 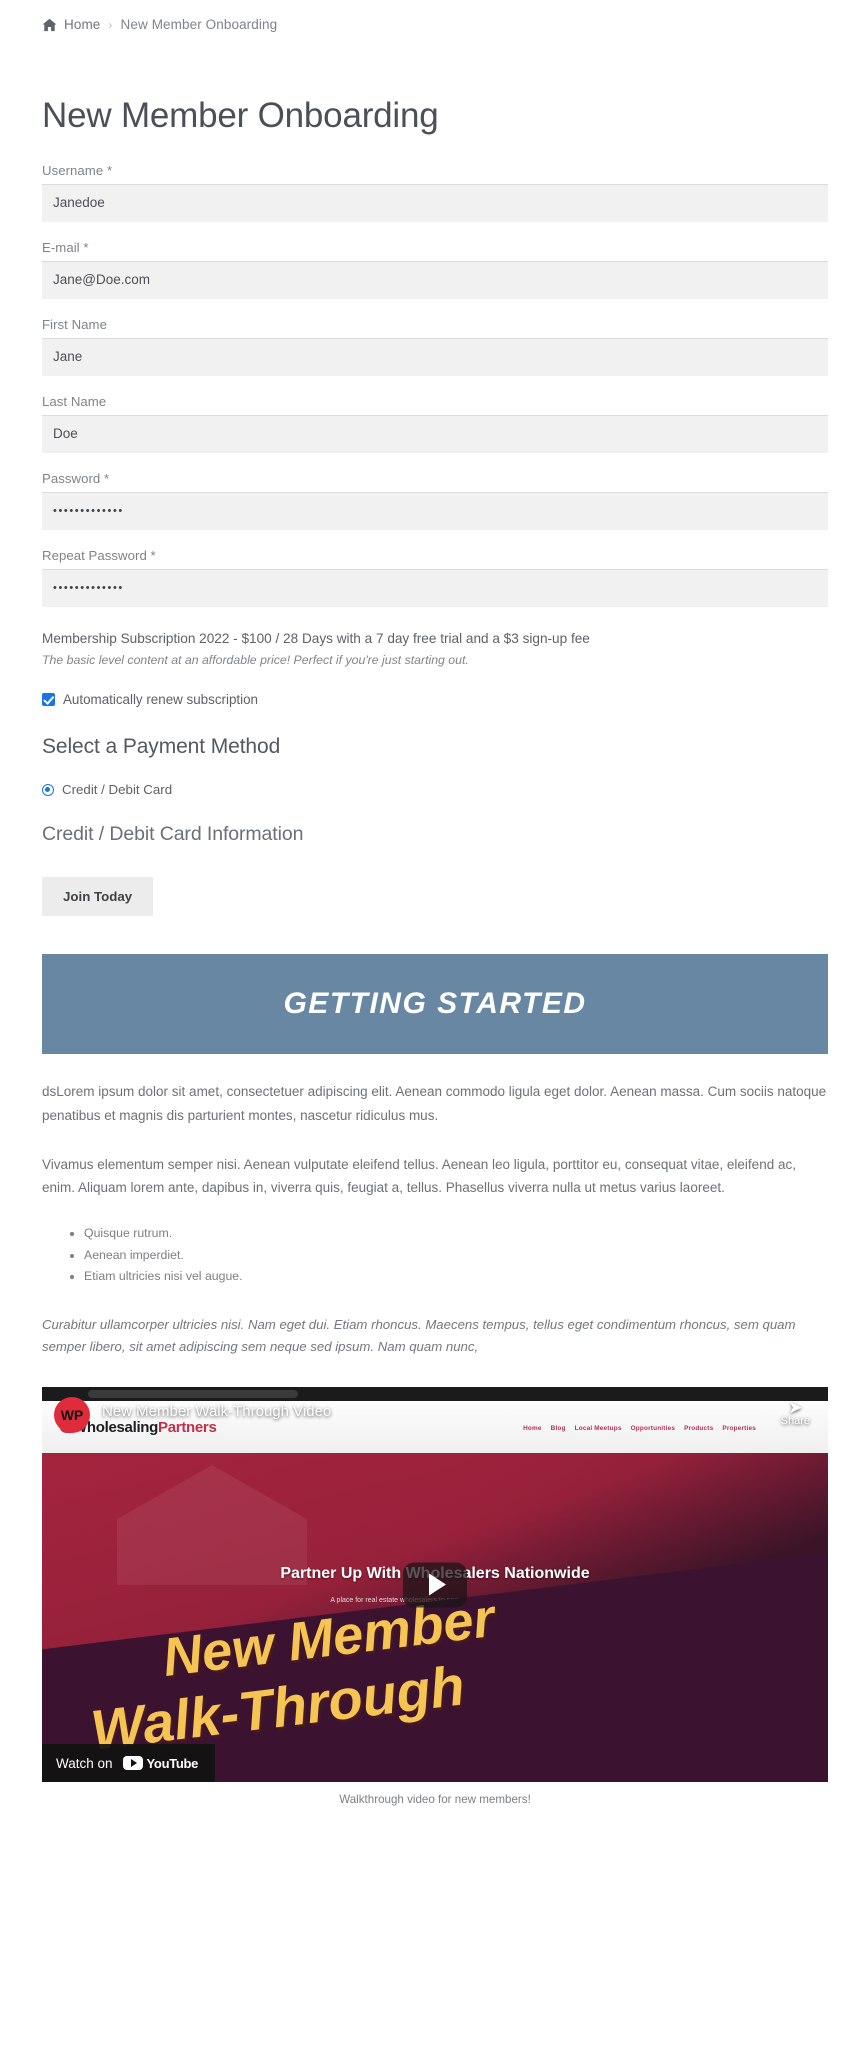 I want to click on card-information-heading: Credit / Debit Card Information, so click(x=173, y=834).